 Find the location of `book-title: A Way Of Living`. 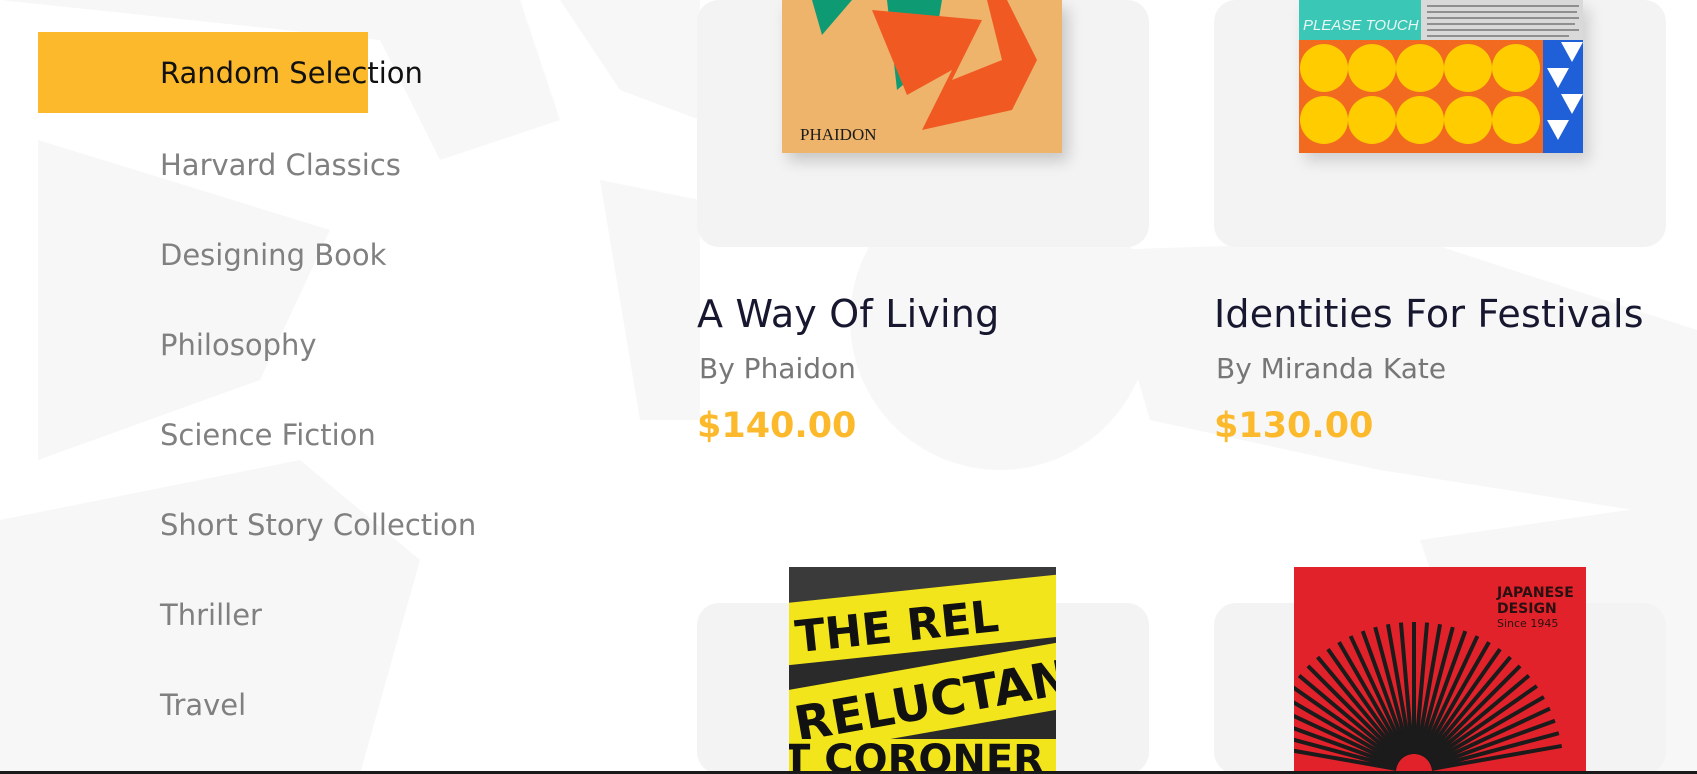

book-title: A Way Of Living is located at coordinates (848, 314).